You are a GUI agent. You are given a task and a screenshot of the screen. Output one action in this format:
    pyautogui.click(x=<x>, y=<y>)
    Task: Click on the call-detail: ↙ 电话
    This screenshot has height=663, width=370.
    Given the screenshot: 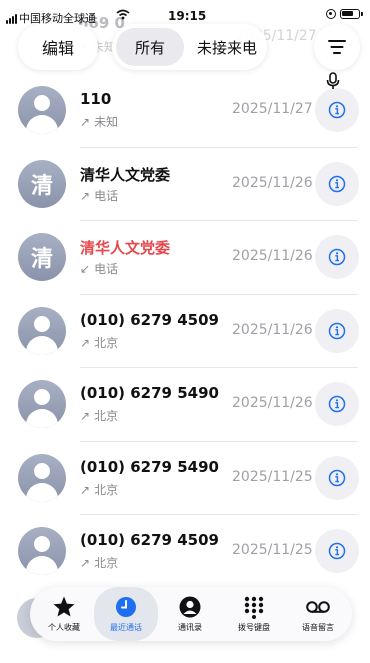 What is the action you would take?
    pyautogui.click(x=99, y=268)
    